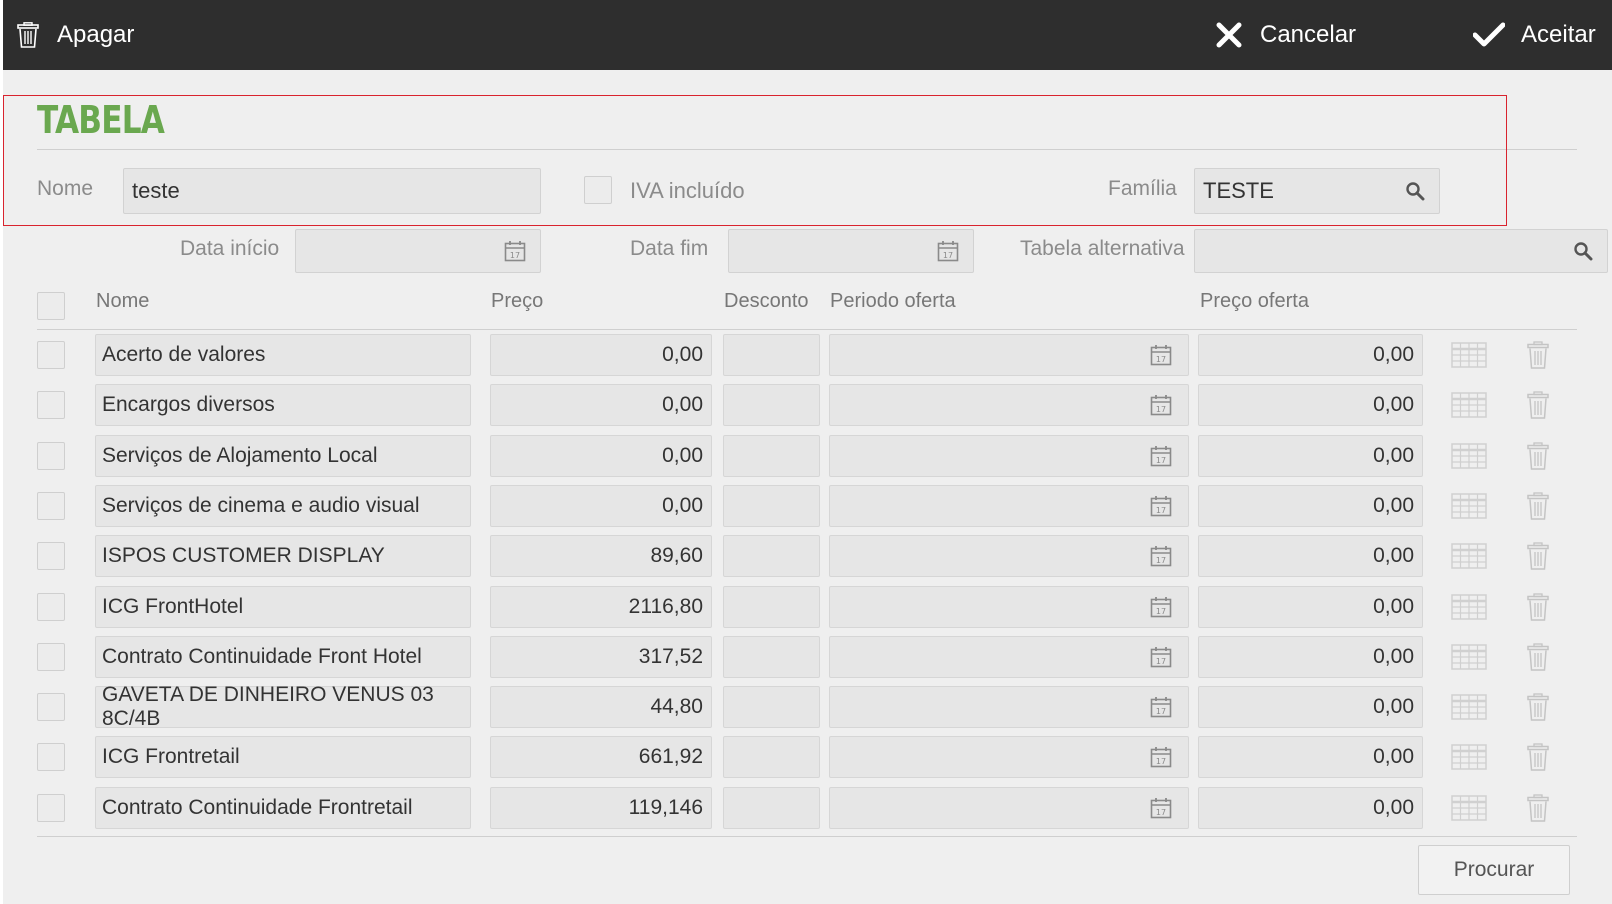 The height and width of the screenshot is (904, 1612). What do you see at coordinates (418, 251) in the screenshot?
I see `start-date-input: 17` at bounding box center [418, 251].